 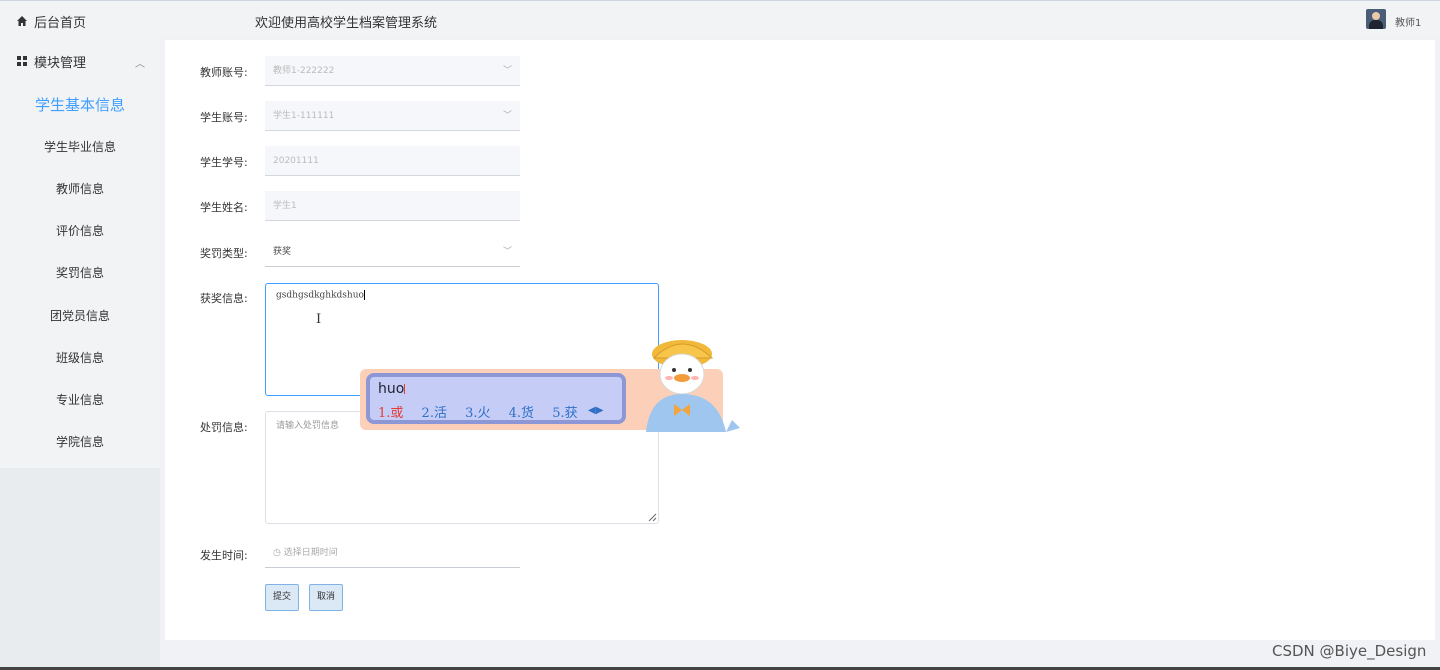 I want to click on date-picker: ◷ 选择日期时间, so click(x=392, y=553).